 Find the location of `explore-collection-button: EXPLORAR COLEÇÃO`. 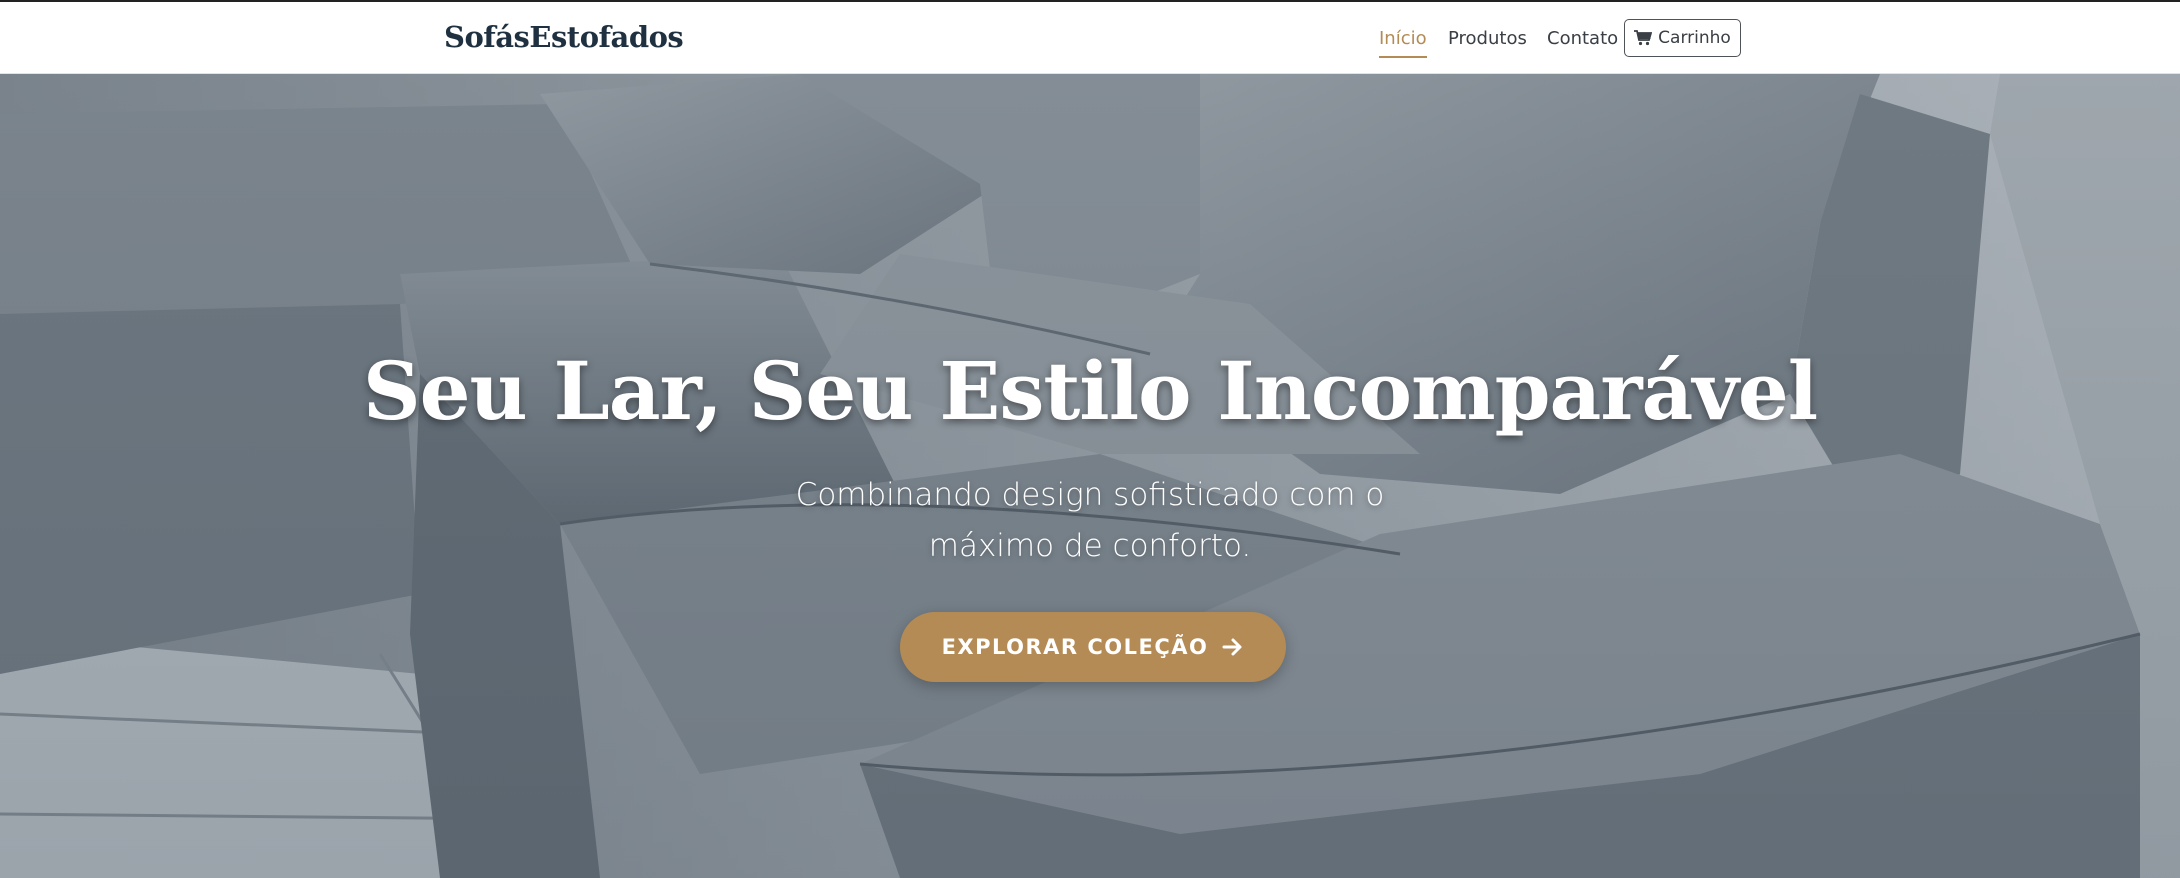

explore-collection-button: EXPLORAR COLEÇÃO is located at coordinates (1093, 647).